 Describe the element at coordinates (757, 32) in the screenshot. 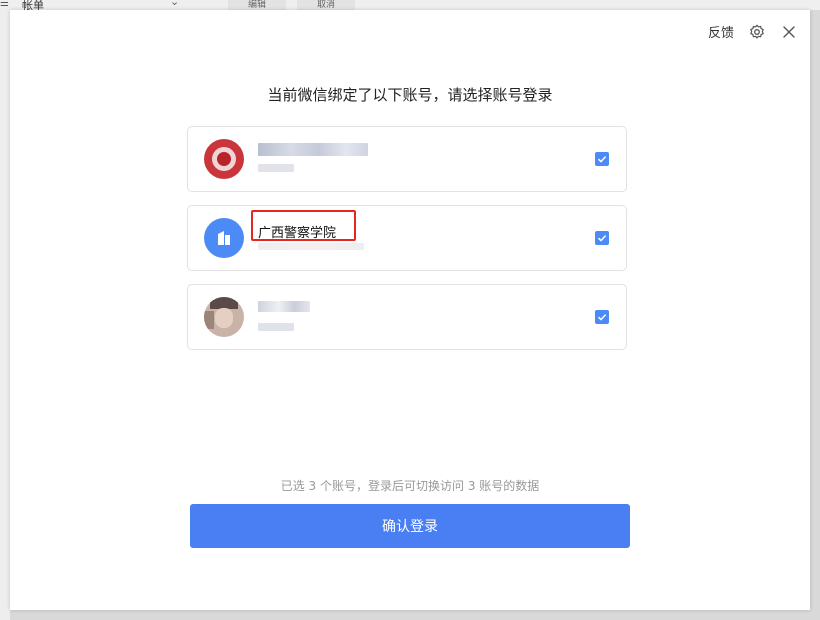

I see `settings-gear-icon` at that location.